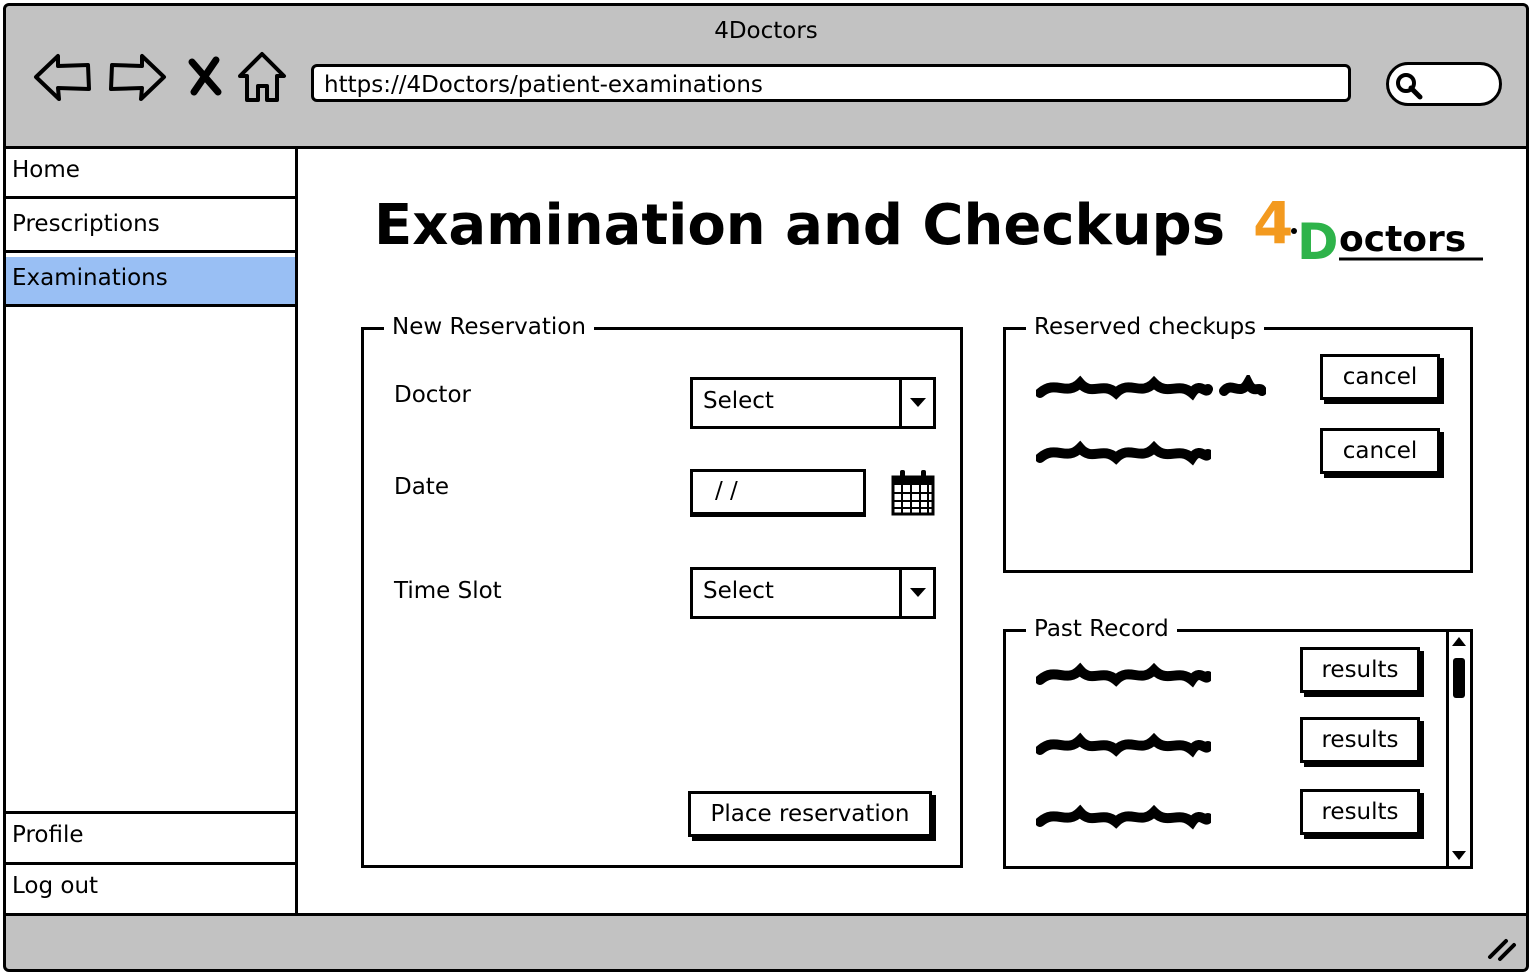 Image resolution: width=1530 pixels, height=972 pixels. Describe the element at coordinates (63, 77) in the screenshot. I see `back-arrow-icon` at that location.